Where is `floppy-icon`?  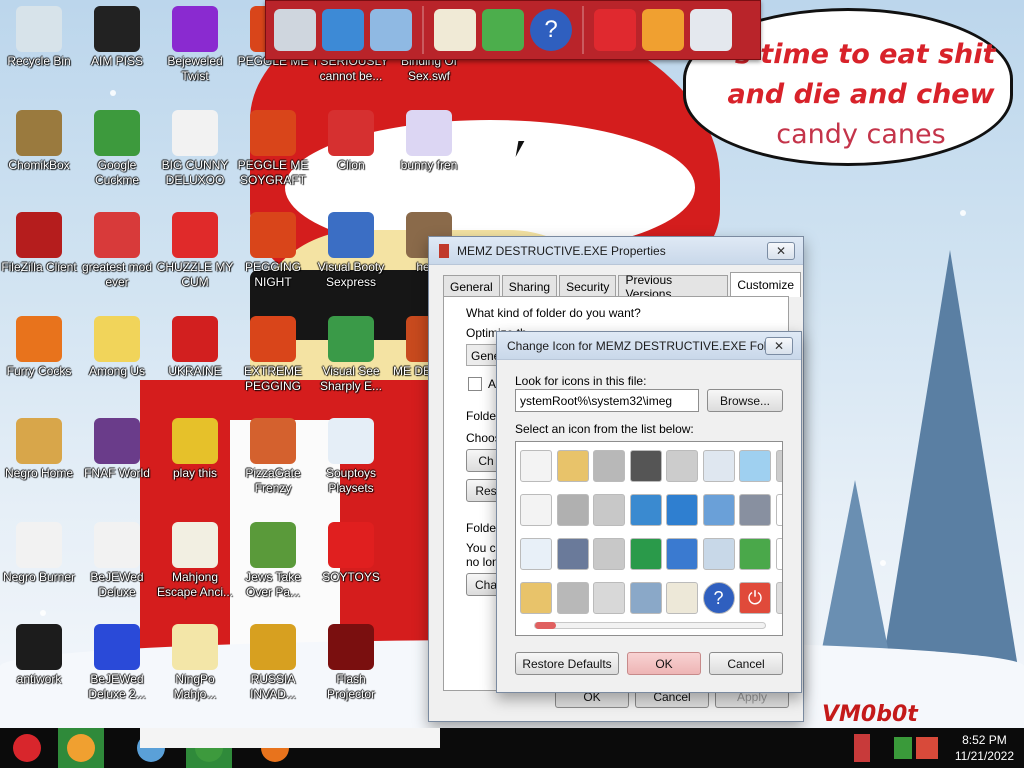
floppy-icon is located at coordinates (572, 554).